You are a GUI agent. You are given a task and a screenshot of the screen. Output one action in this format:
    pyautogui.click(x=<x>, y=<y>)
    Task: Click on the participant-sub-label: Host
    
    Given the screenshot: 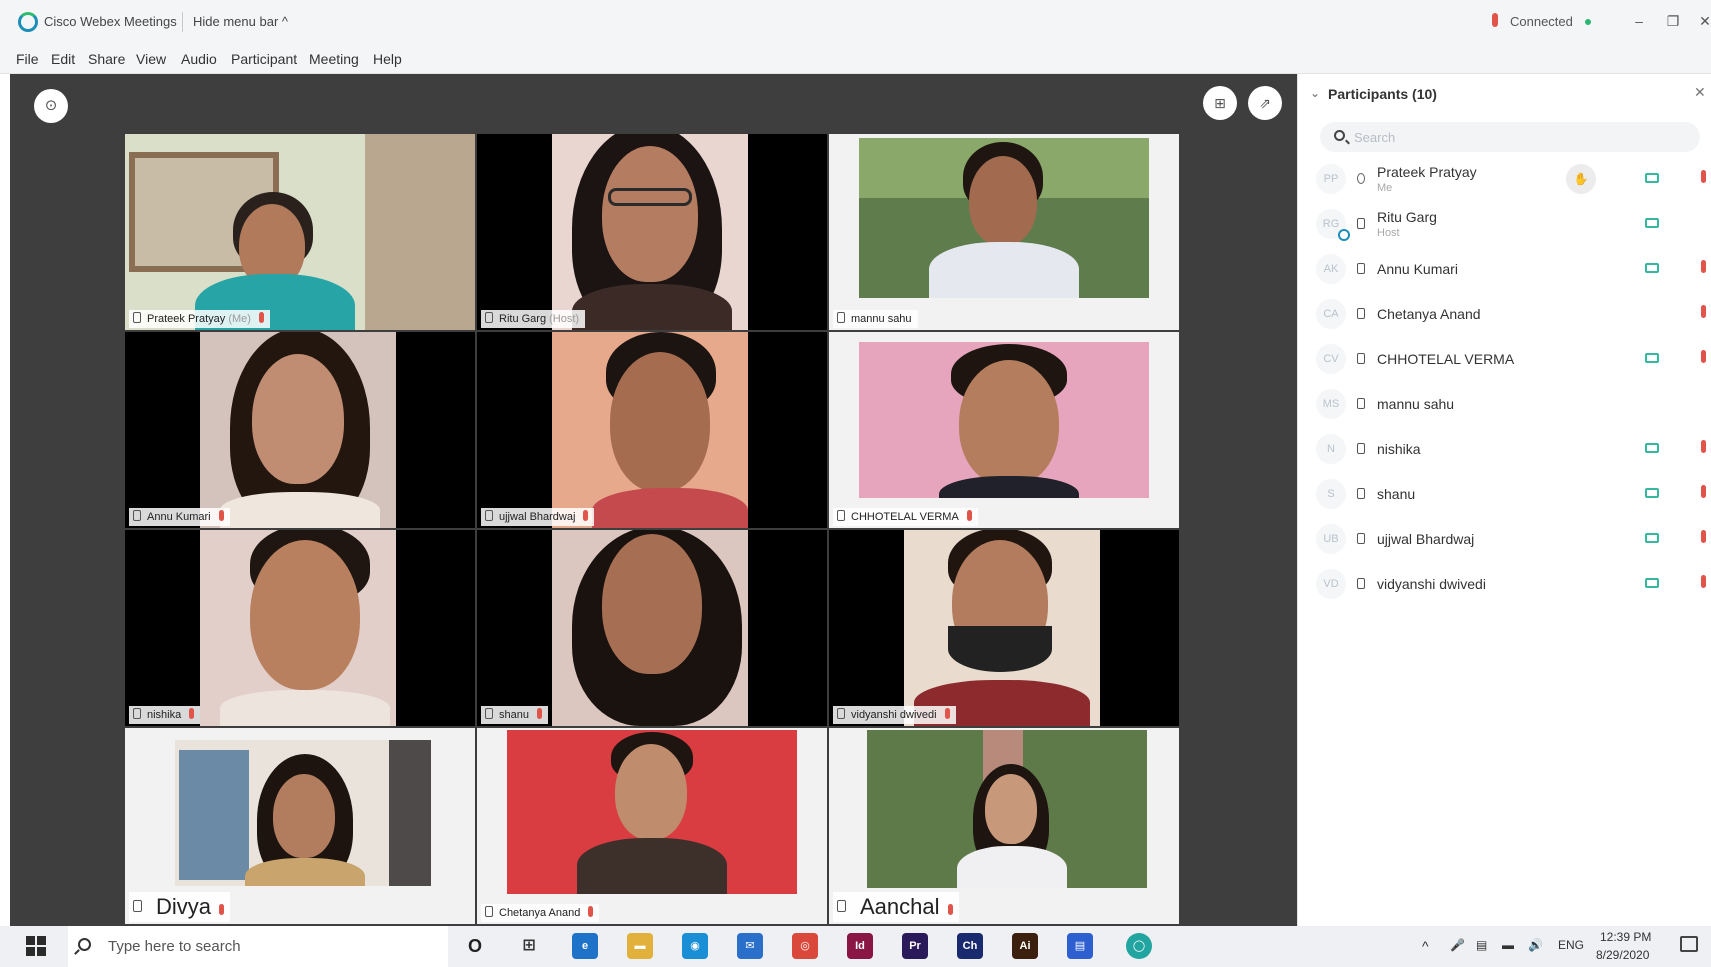 What is the action you would take?
    pyautogui.click(x=1388, y=233)
    